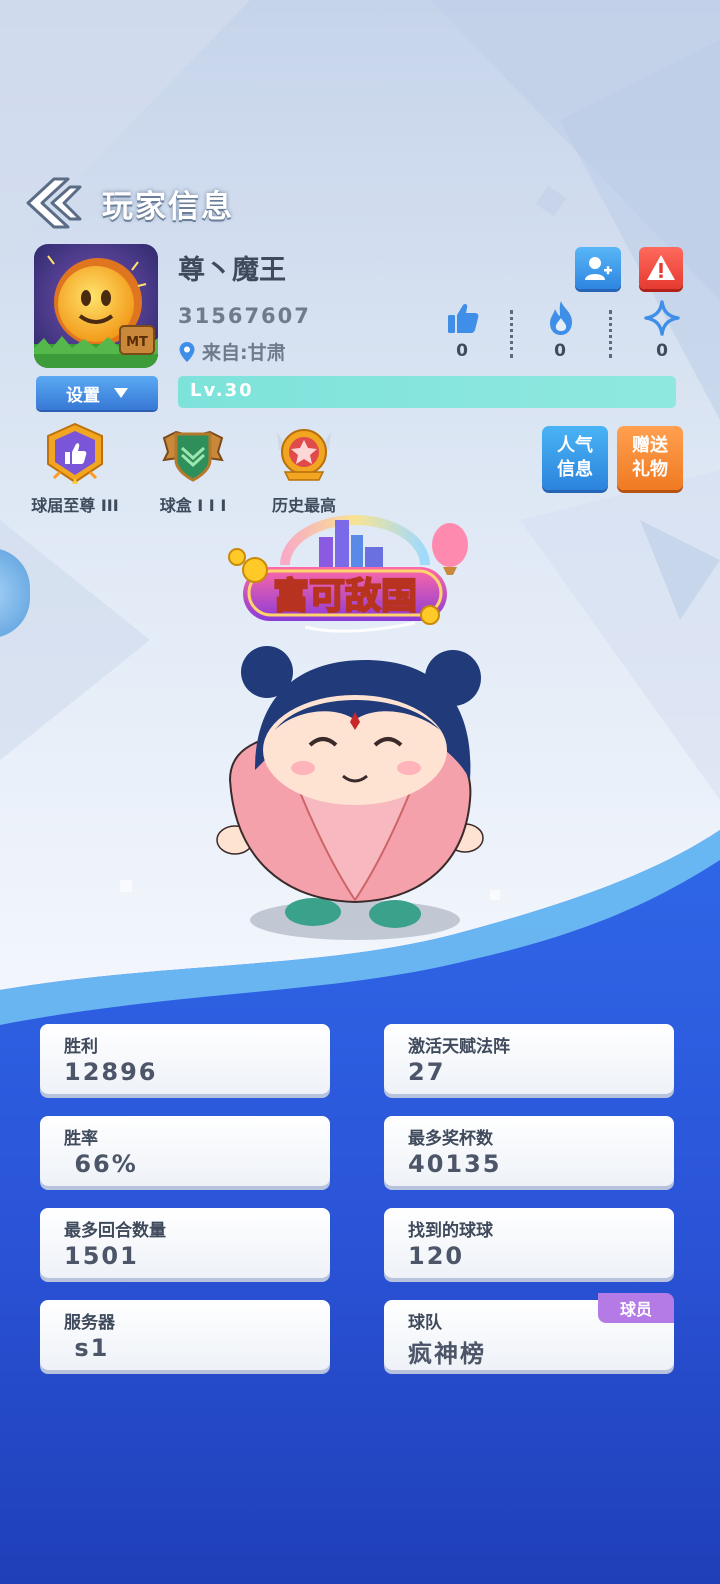  I want to click on card-value: 27, so click(427, 1072).